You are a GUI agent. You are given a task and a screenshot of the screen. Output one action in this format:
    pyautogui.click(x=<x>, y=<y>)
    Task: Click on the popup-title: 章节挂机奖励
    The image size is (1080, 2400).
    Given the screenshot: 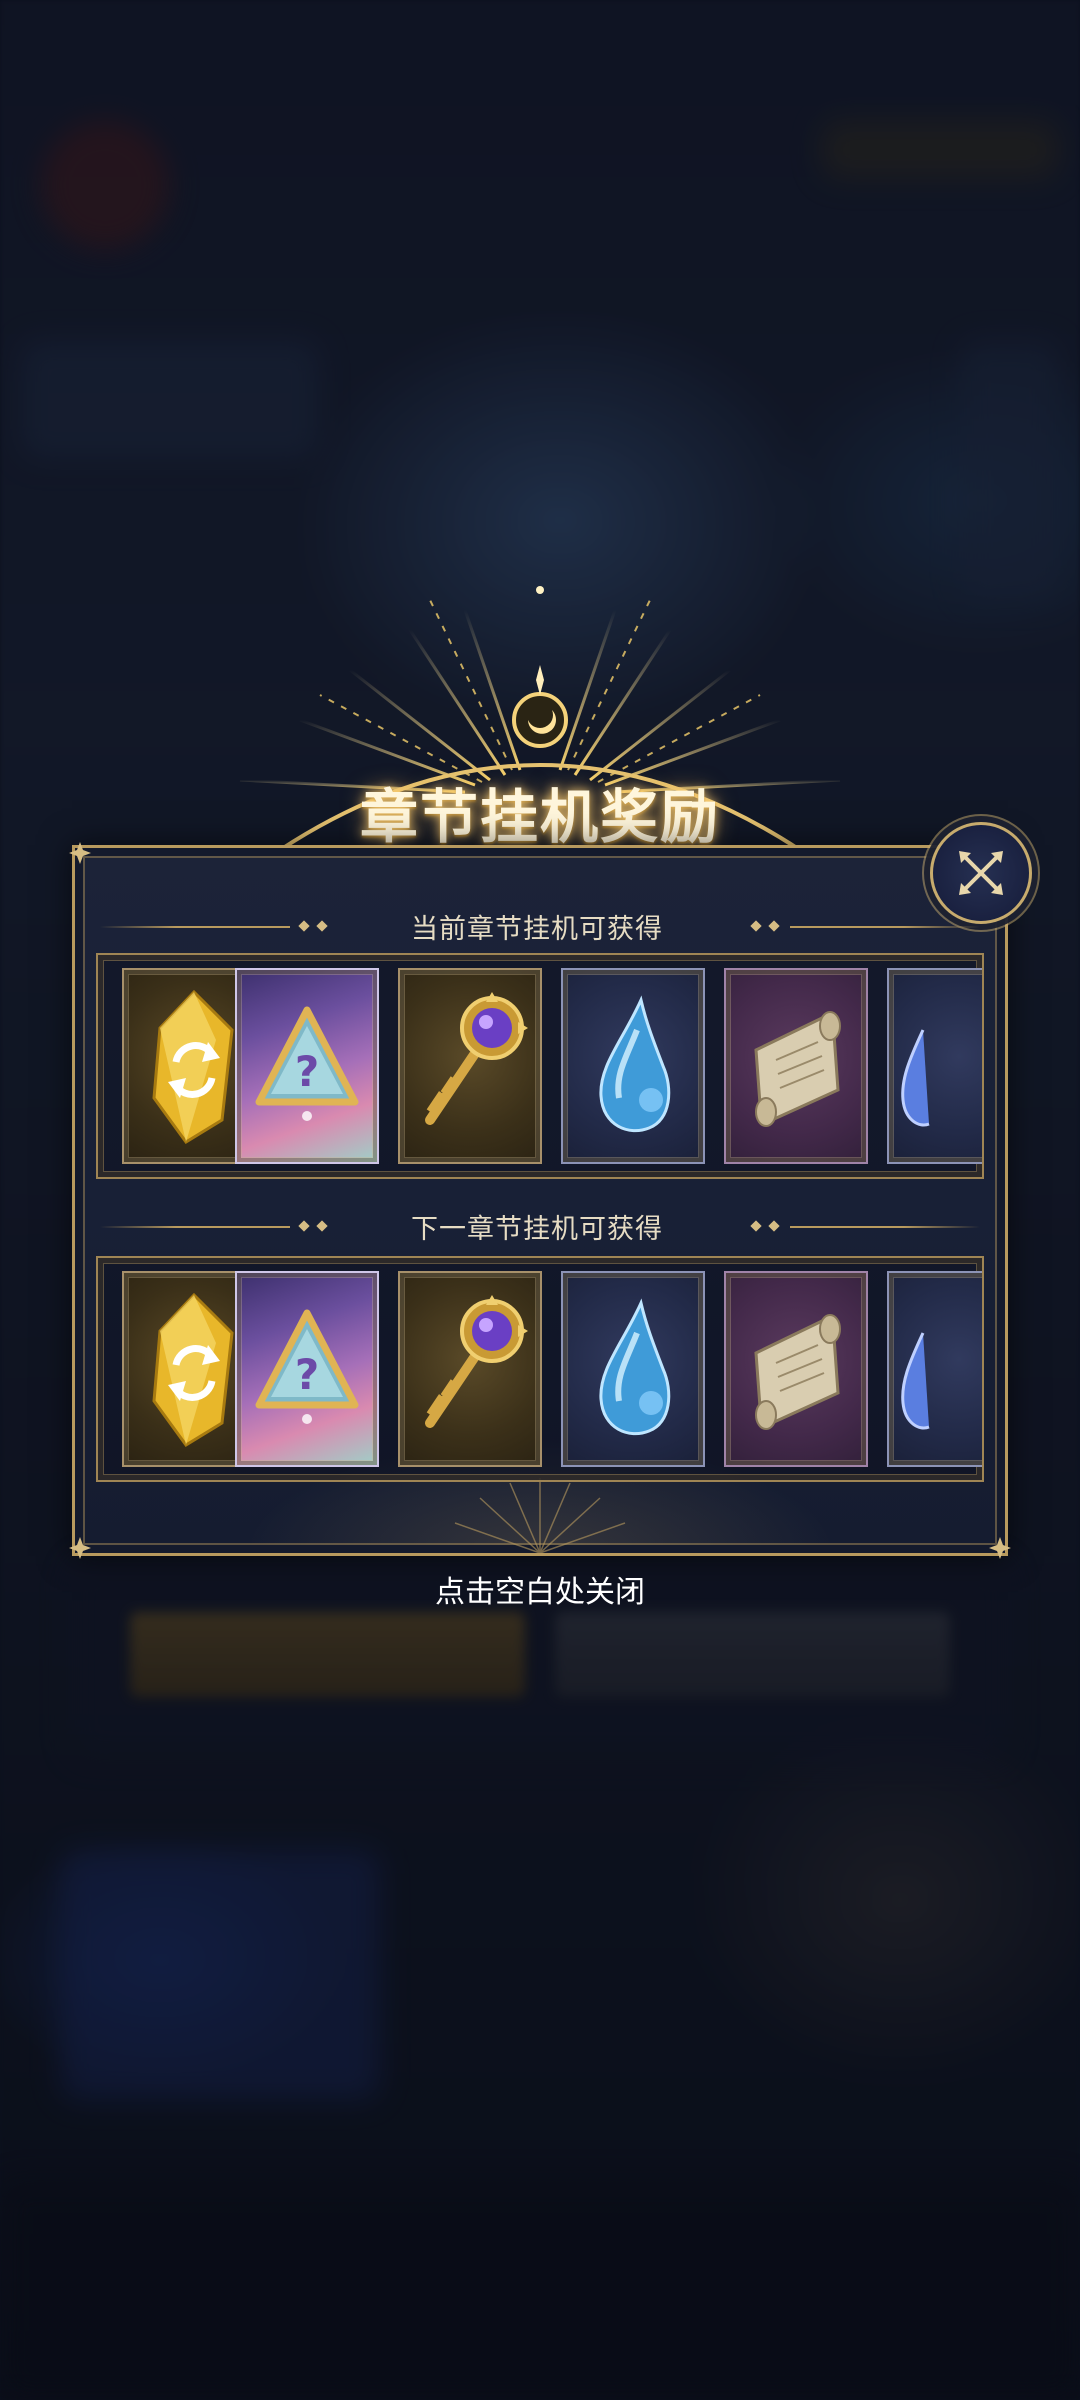 What is the action you would take?
    pyautogui.click(x=539, y=817)
    